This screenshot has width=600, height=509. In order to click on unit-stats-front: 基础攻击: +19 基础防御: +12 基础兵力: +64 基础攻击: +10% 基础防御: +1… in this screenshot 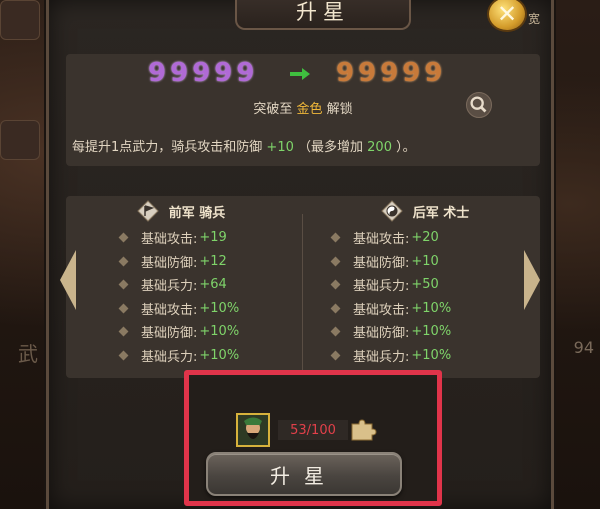, I will do `click(181, 296)`.